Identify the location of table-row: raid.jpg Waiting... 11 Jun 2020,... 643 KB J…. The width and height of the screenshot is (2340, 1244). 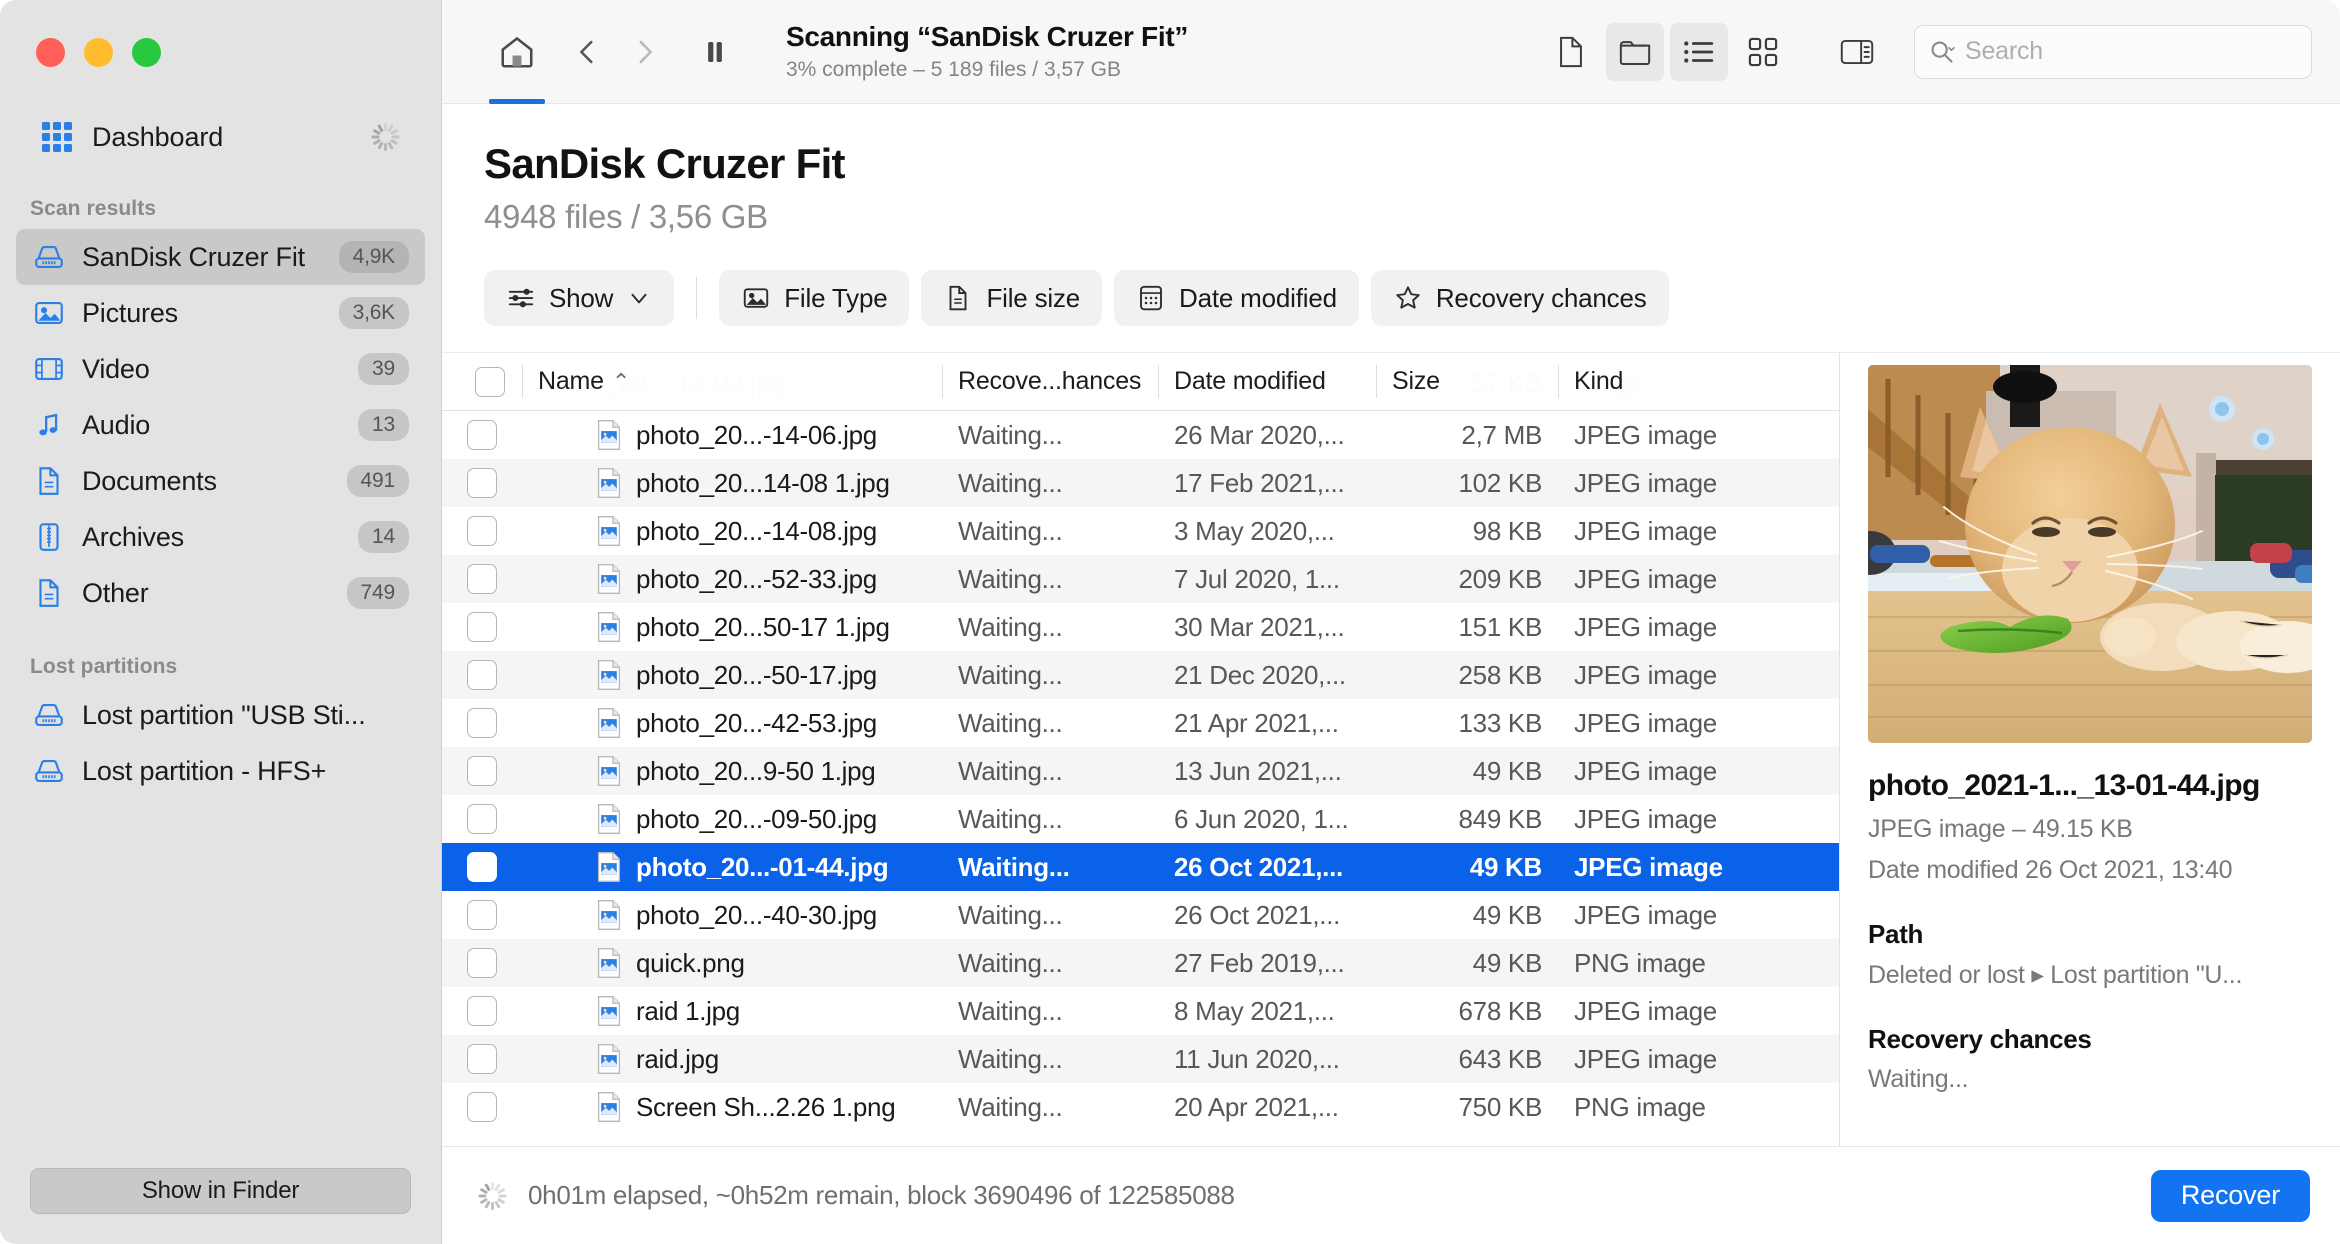
(1140, 1059).